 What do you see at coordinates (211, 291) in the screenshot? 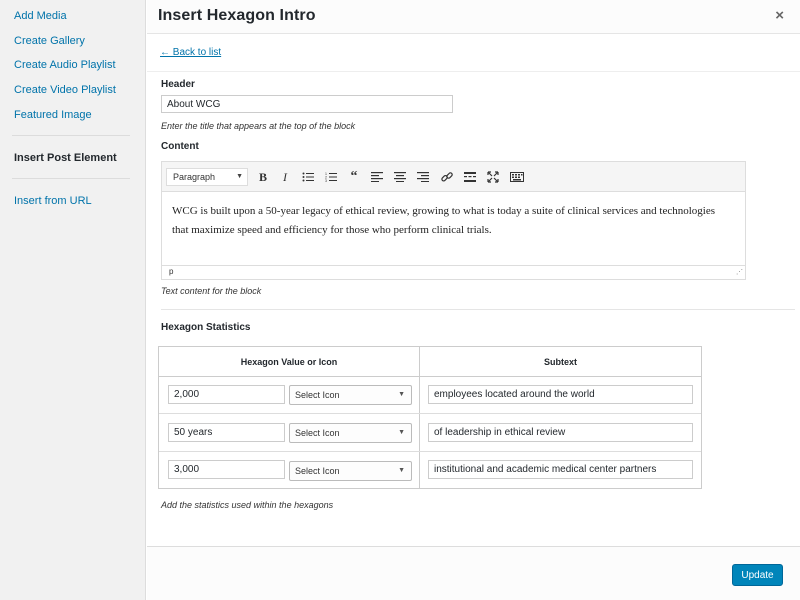
I see `content-hint: Text content for the block` at bounding box center [211, 291].